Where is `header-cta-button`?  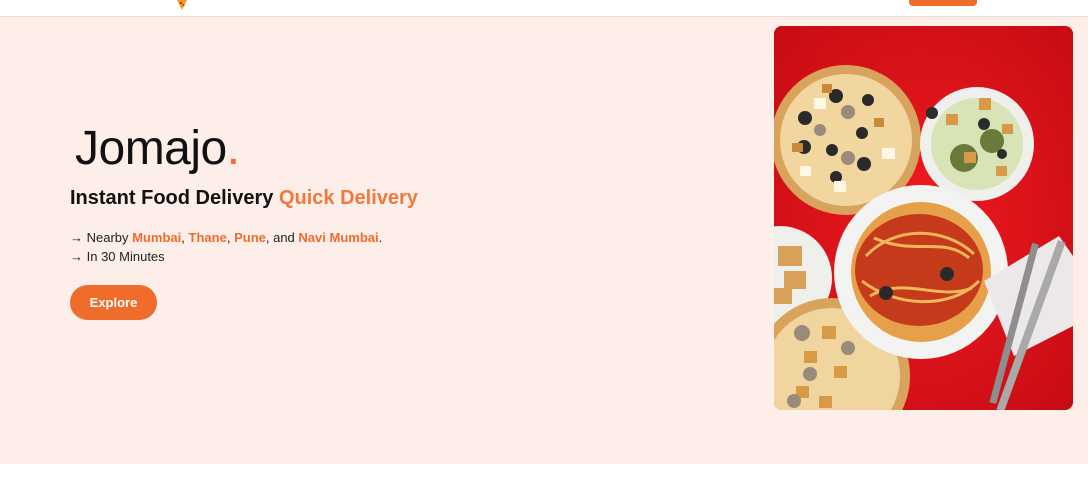 header-cta-button is located at coordinates (943, 3).